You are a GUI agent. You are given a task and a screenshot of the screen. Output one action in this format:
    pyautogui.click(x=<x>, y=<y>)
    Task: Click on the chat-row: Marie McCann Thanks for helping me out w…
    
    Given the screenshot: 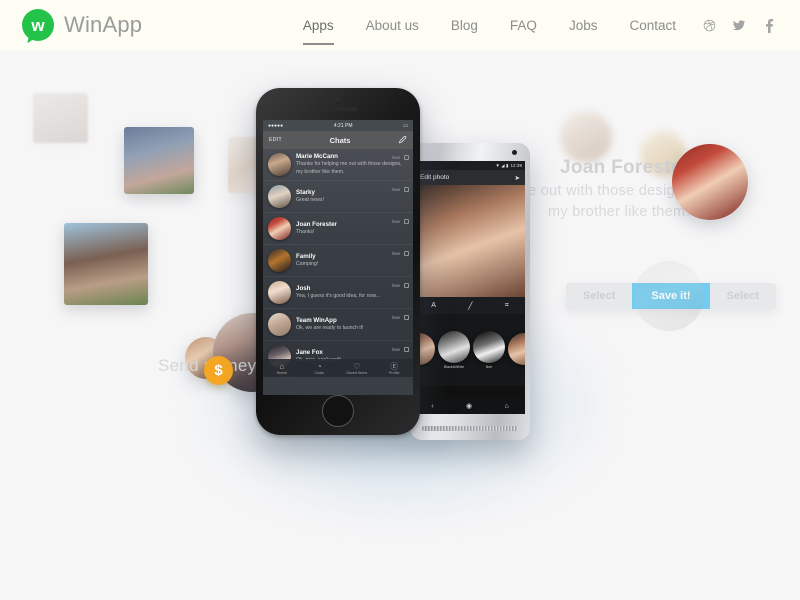 What is the action you would take?
    pyautogui.click(x=338, y=165)
    